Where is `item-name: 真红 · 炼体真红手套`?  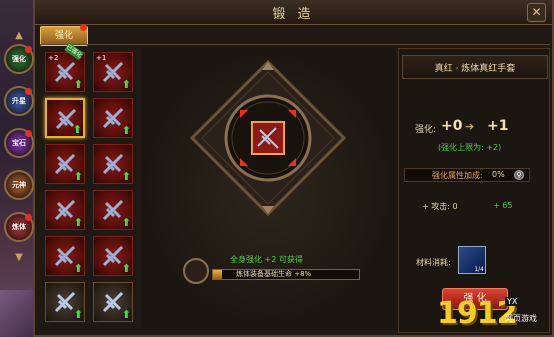 item-name: 真红 · 炼体真红手套 is located at coordinates (475, 69).